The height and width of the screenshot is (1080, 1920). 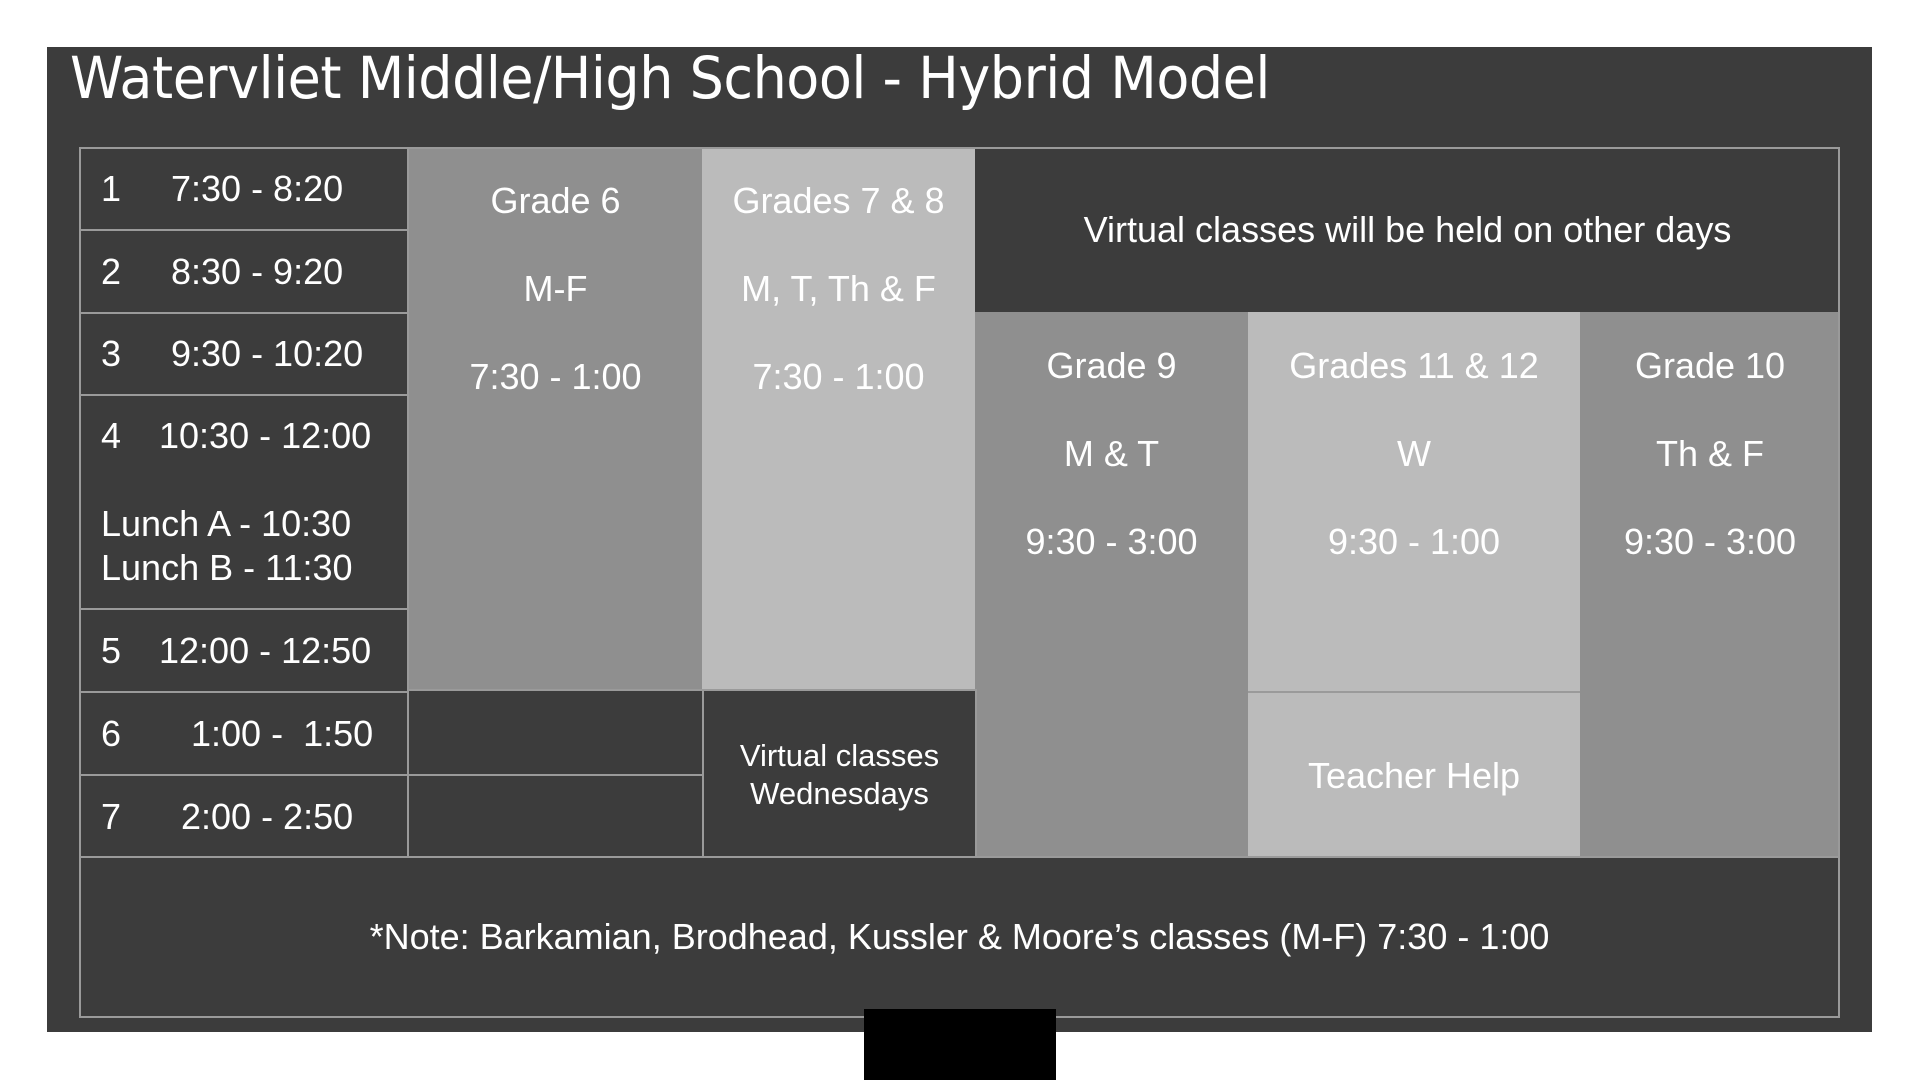 I want to click on grade-days: W, so click(x=1414, y=453).